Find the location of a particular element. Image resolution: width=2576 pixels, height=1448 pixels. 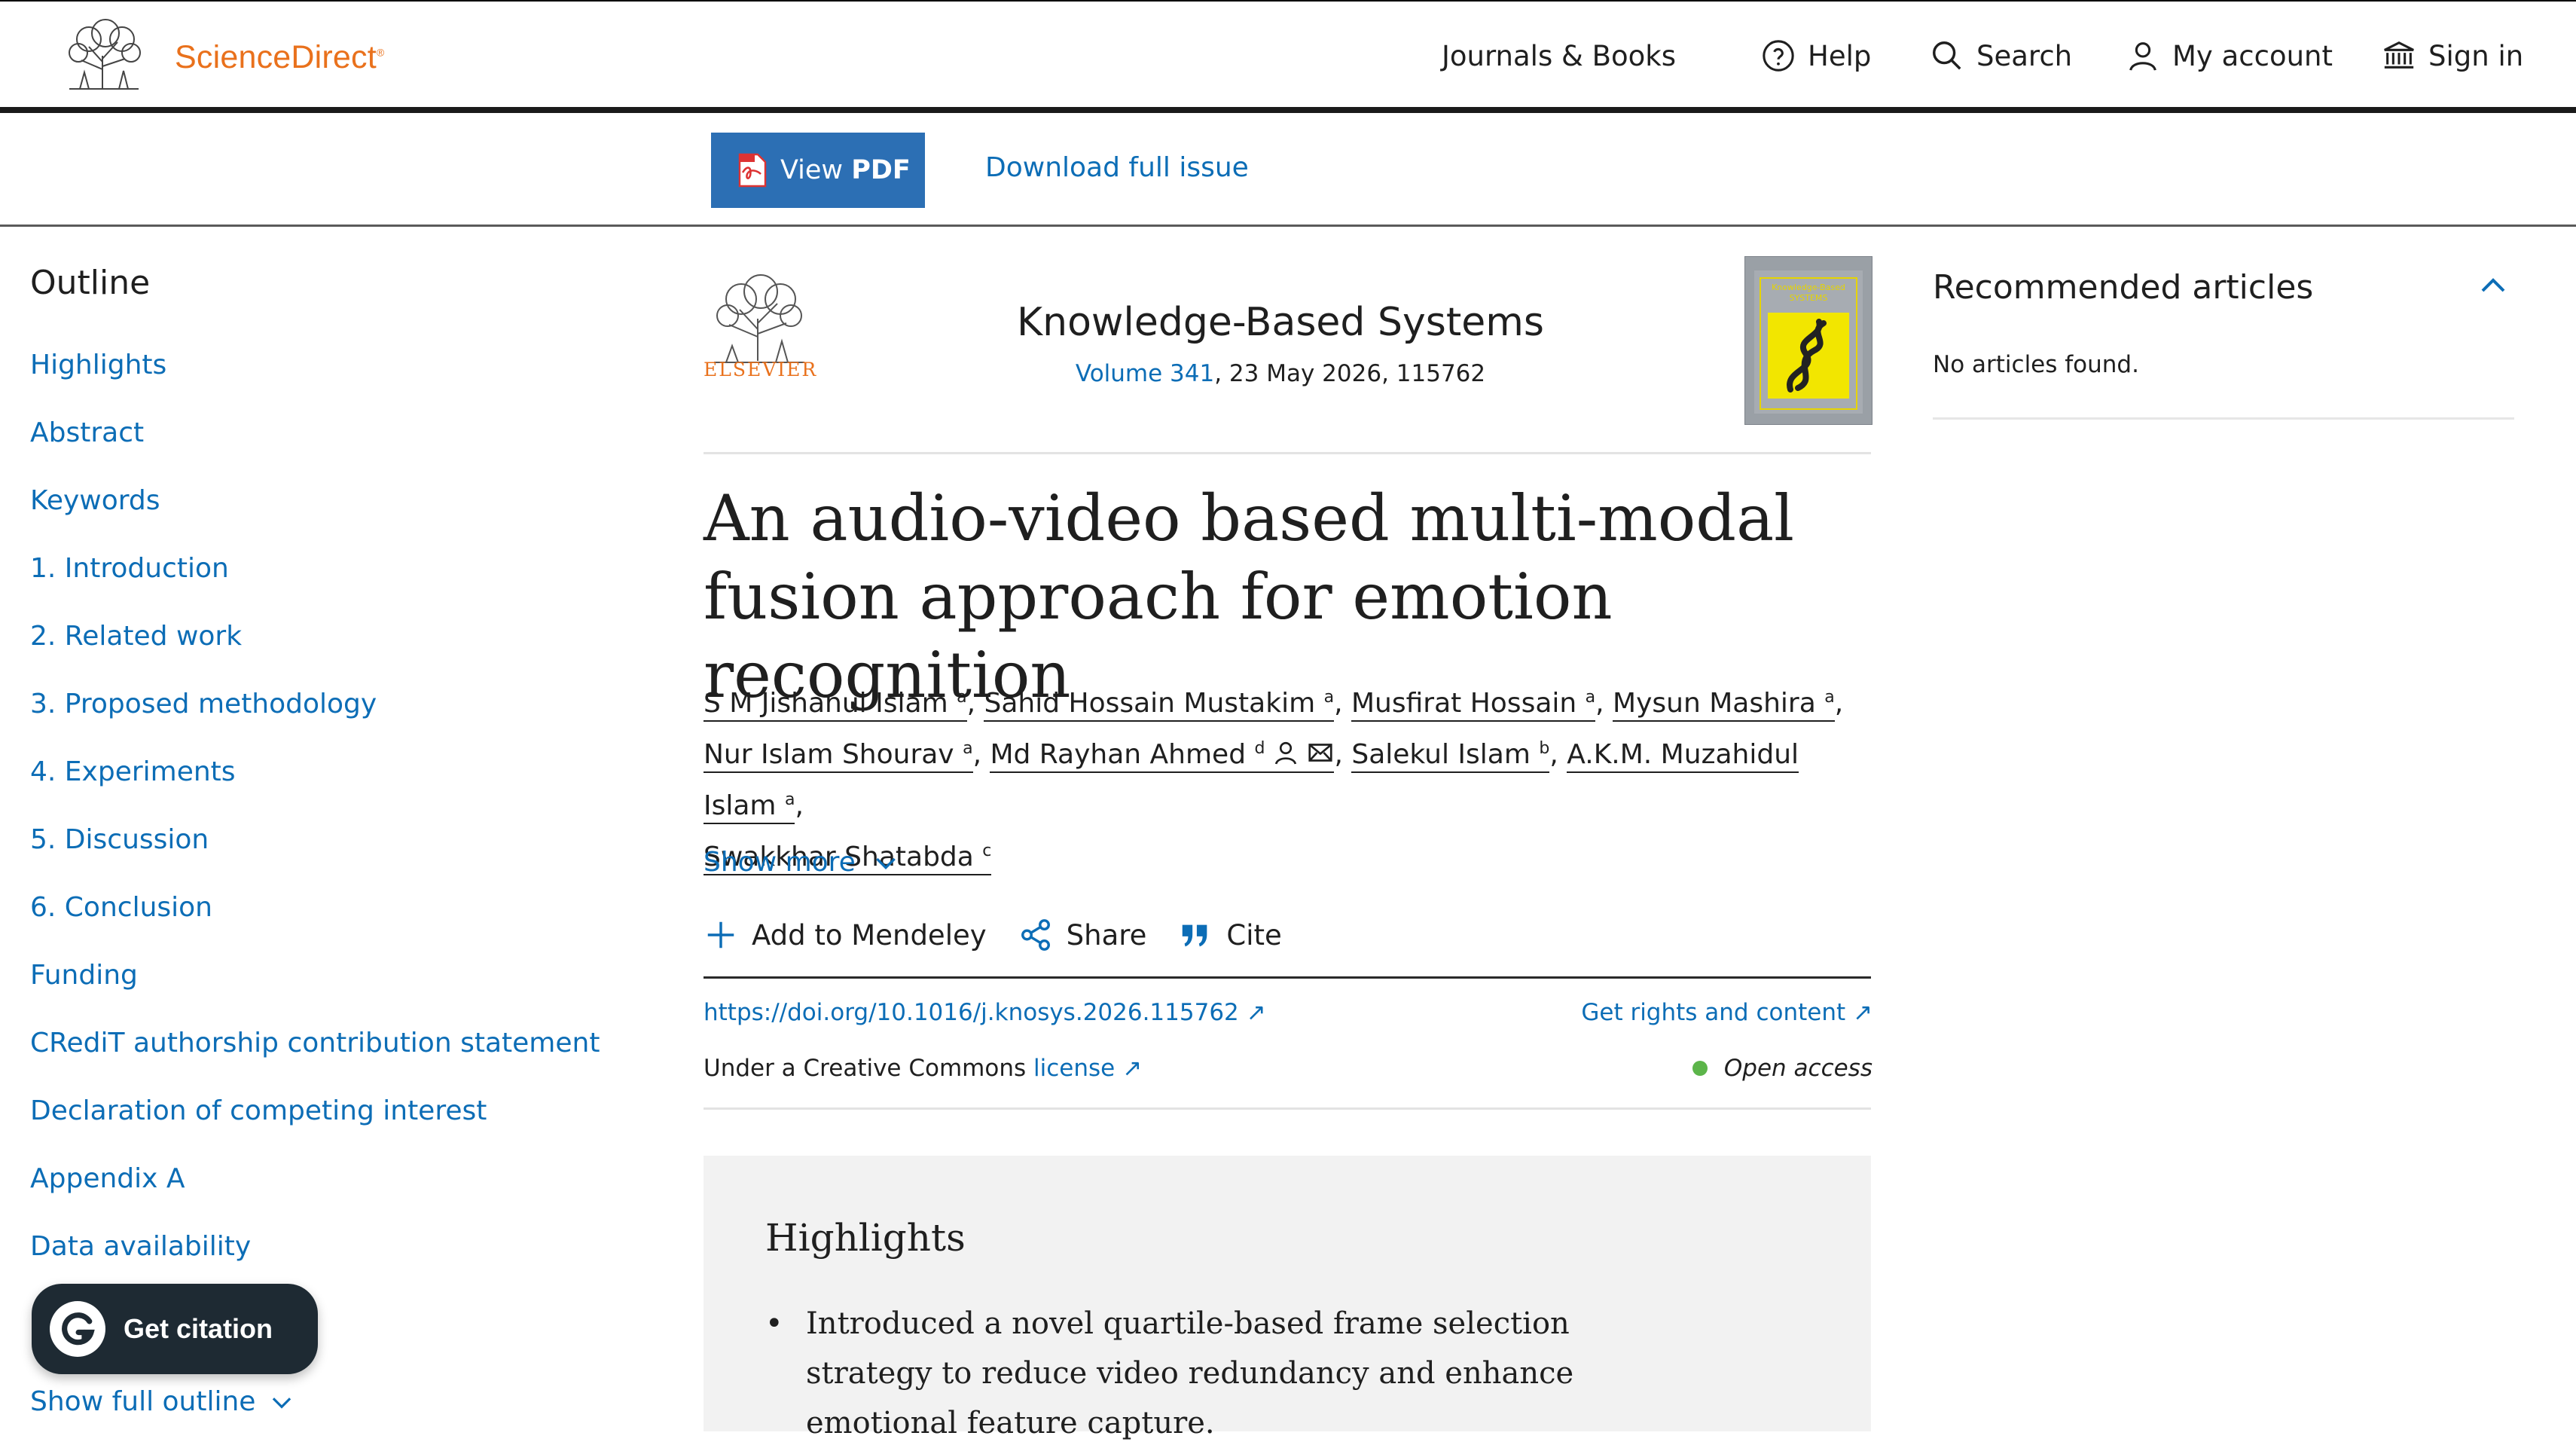

outline-item-related-work: 2. Related work is located at coordinates (315, 655).